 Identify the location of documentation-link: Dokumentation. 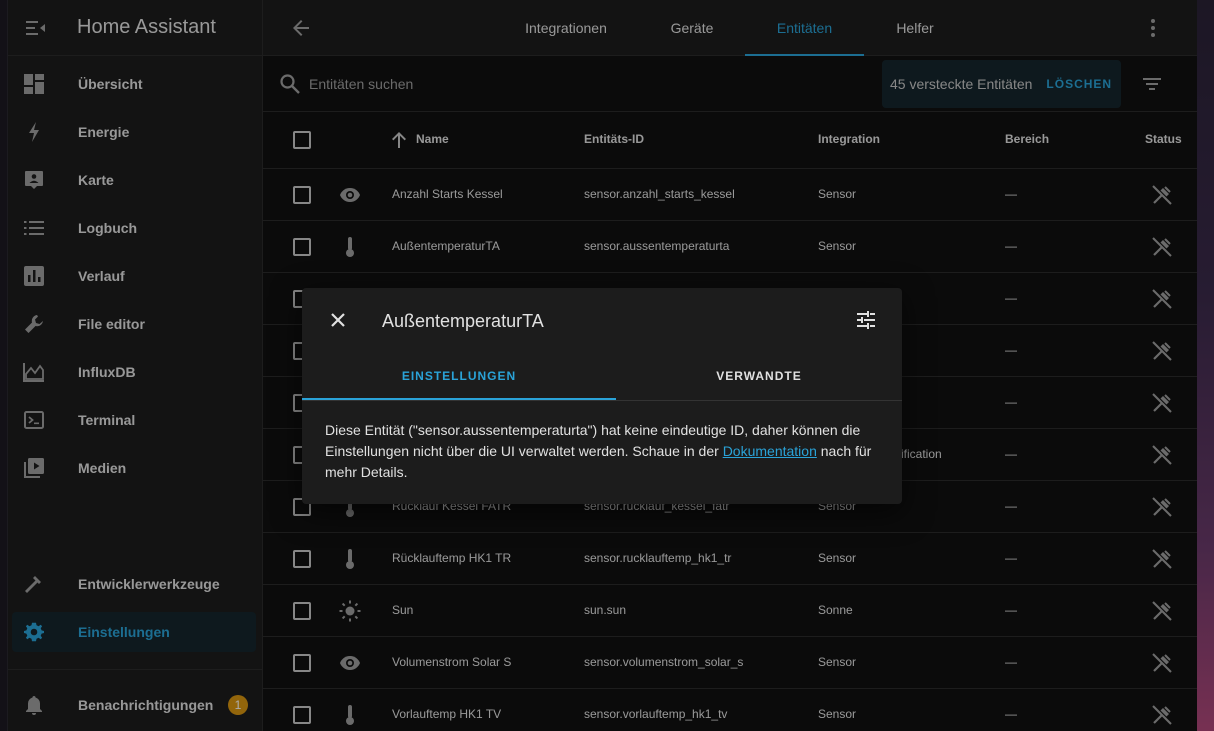
(770, 451).